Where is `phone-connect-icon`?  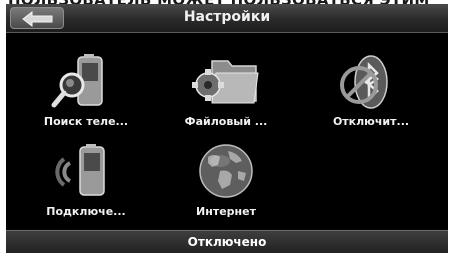
phone-connect-icon is located at coordinates (80, 170).